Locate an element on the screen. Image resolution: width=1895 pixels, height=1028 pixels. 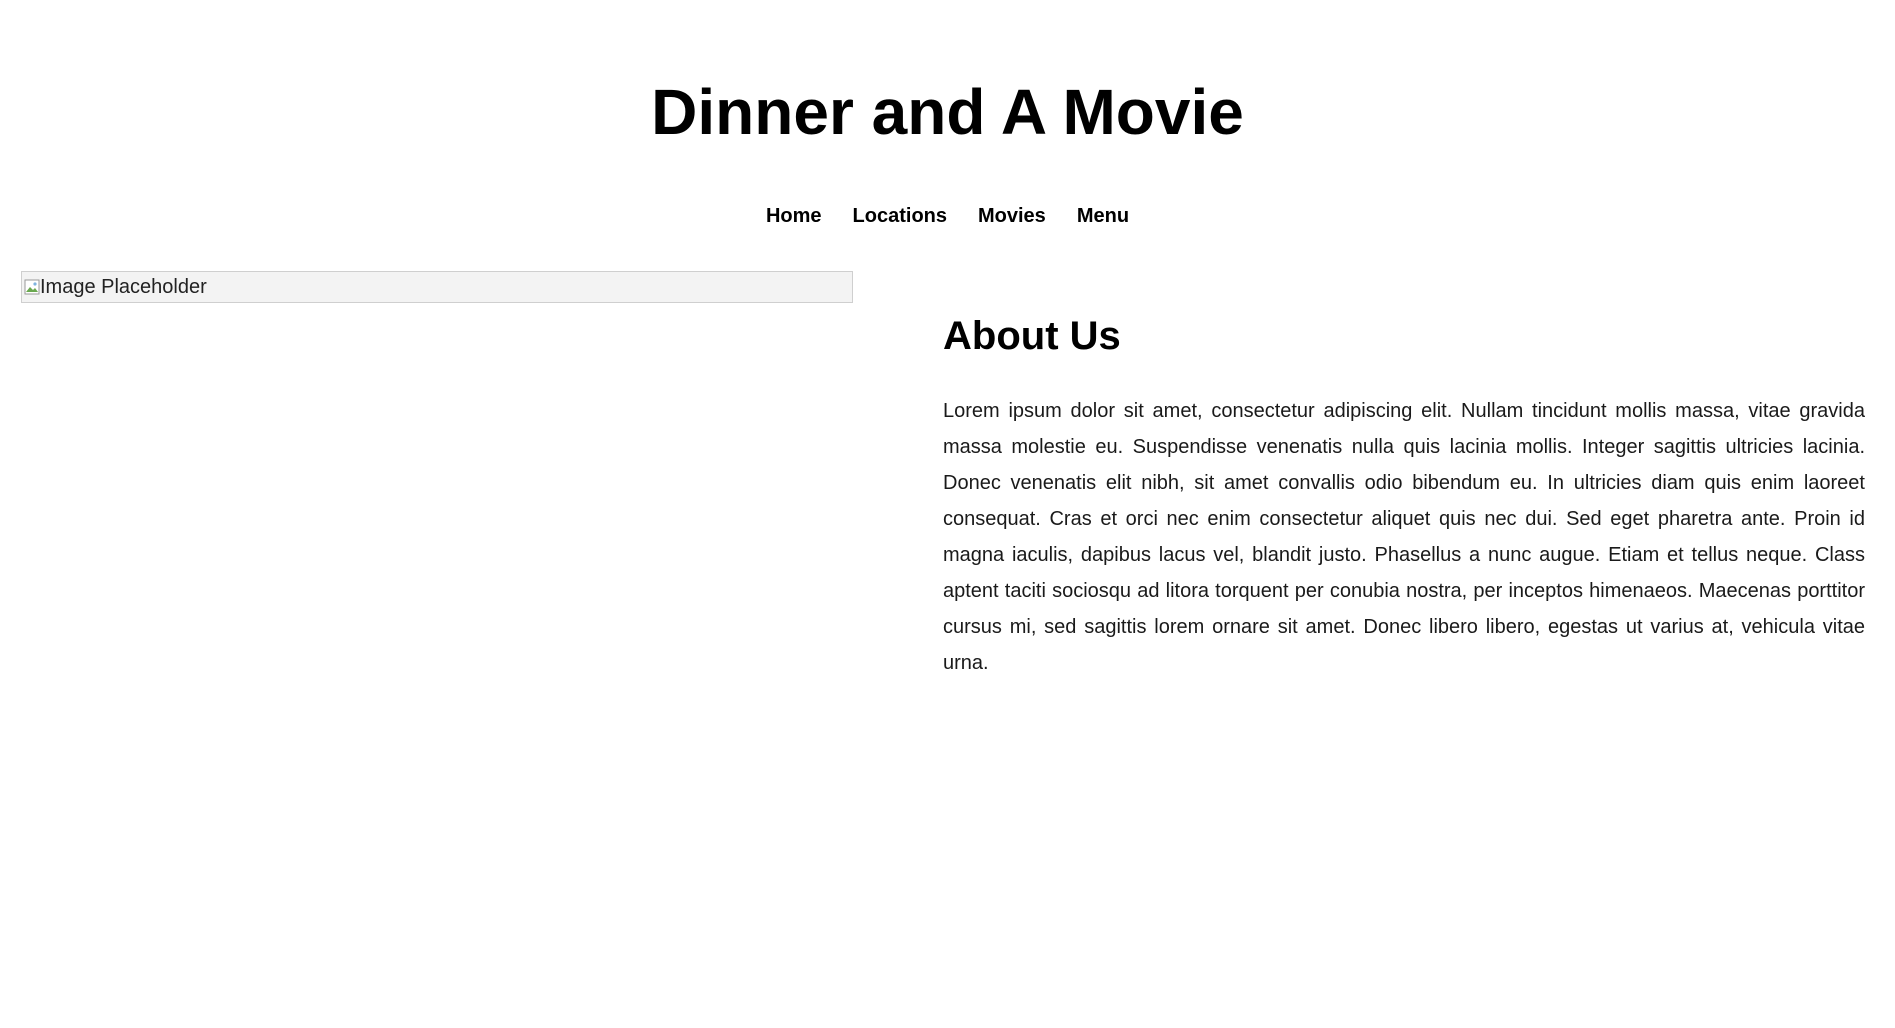
about-title: About Us is located at coordinates (1032, 336).